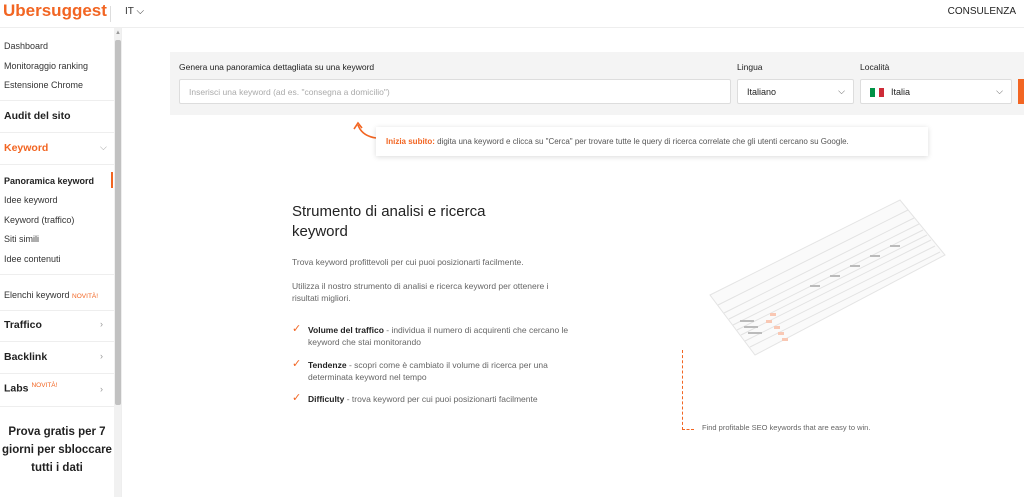  What do you see at coordinates (410, 141) in the screenshot?
I see `hint-title: Inizia subito:` at bounding box center [410, 141].